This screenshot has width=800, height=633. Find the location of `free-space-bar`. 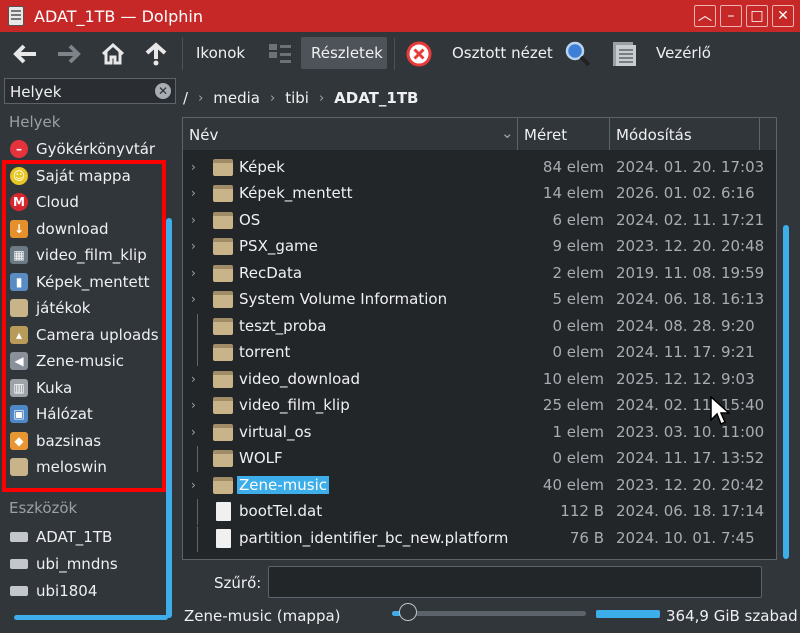

free-space-bar is located at coordinates (628, 614).